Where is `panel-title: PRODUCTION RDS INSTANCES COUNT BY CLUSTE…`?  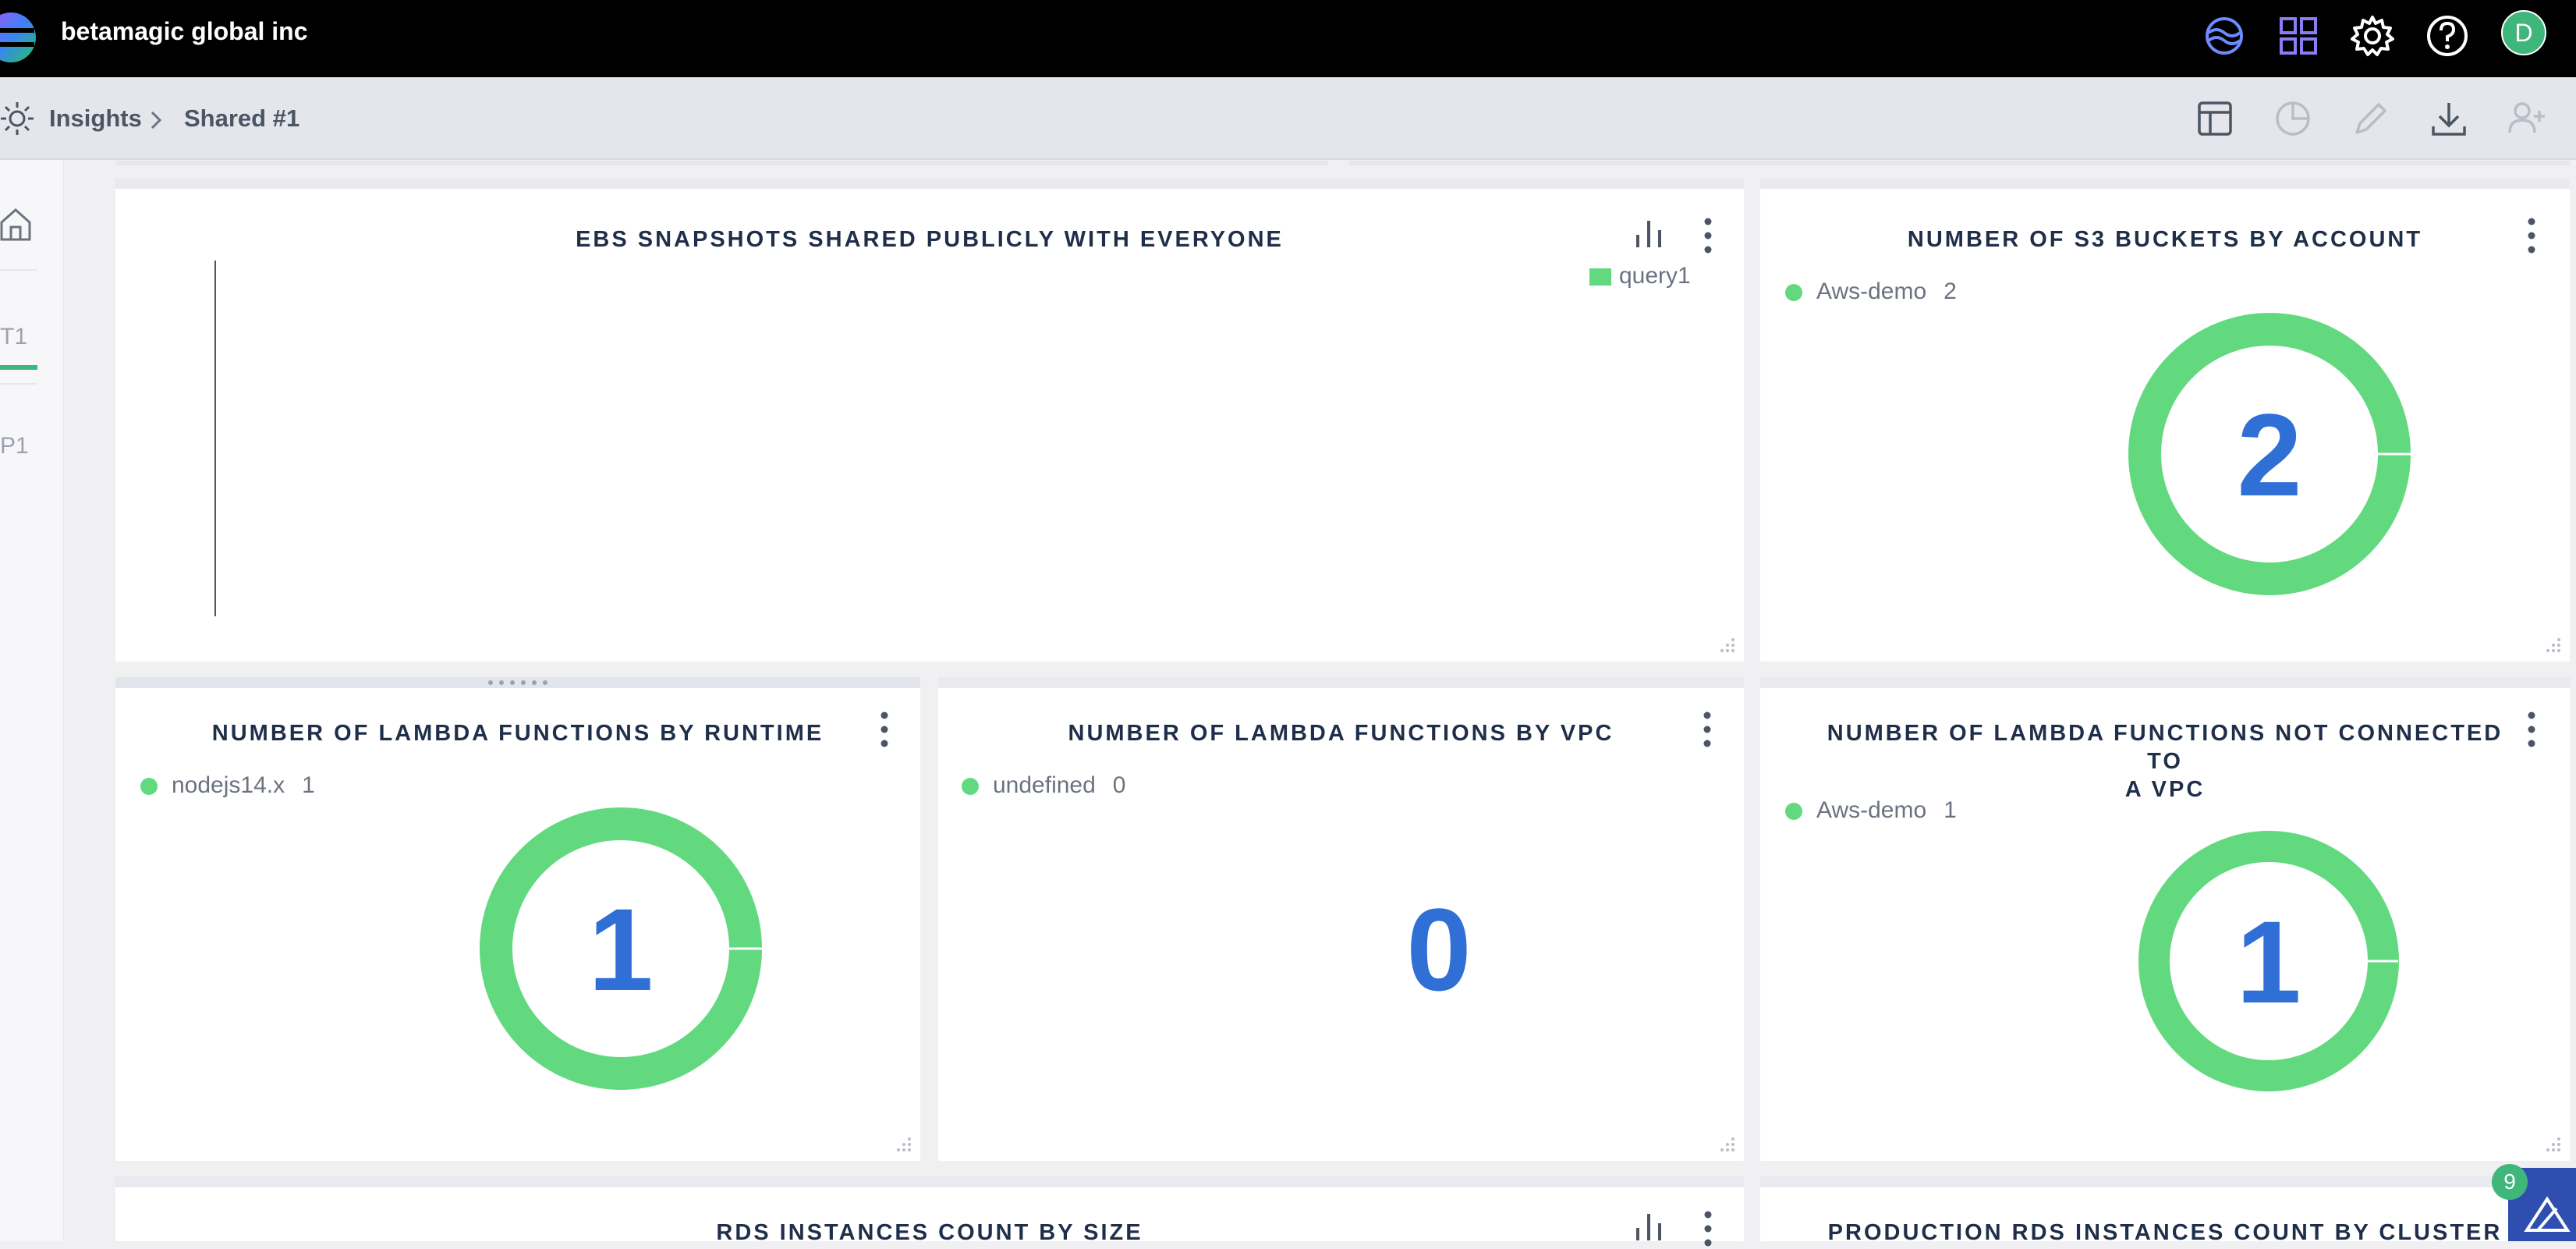 panel-title: PRODUCTION RDS INSTANCES COUNT BY CLUSTE… is located at coordinates (2165, 1232).